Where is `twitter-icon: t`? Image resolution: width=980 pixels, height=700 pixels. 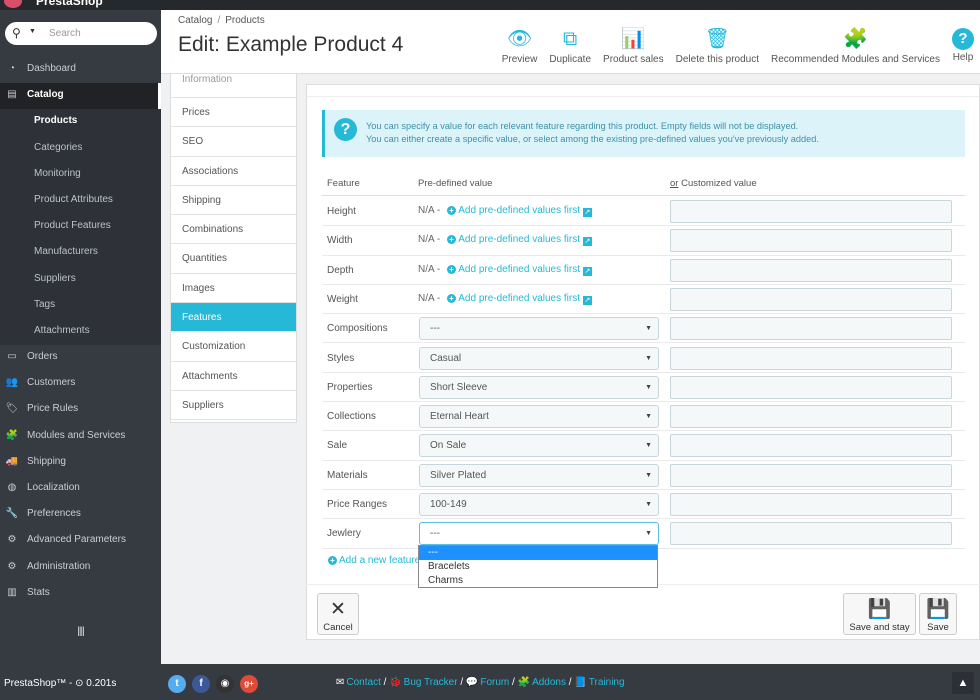
twitter-icon: t is located at coordinates (177, 684).